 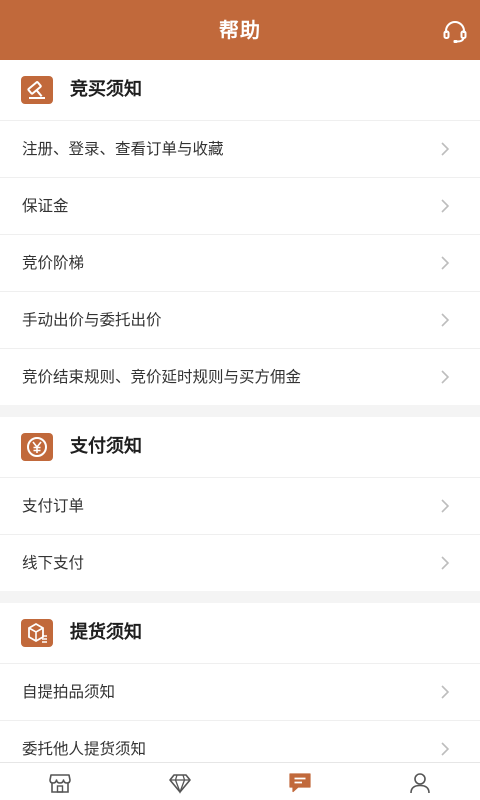 What do you see at coordinates (240, 90) in the screenshot?
I see `section-header-bidding: 竞买须知` at bounding box center [240, 90].